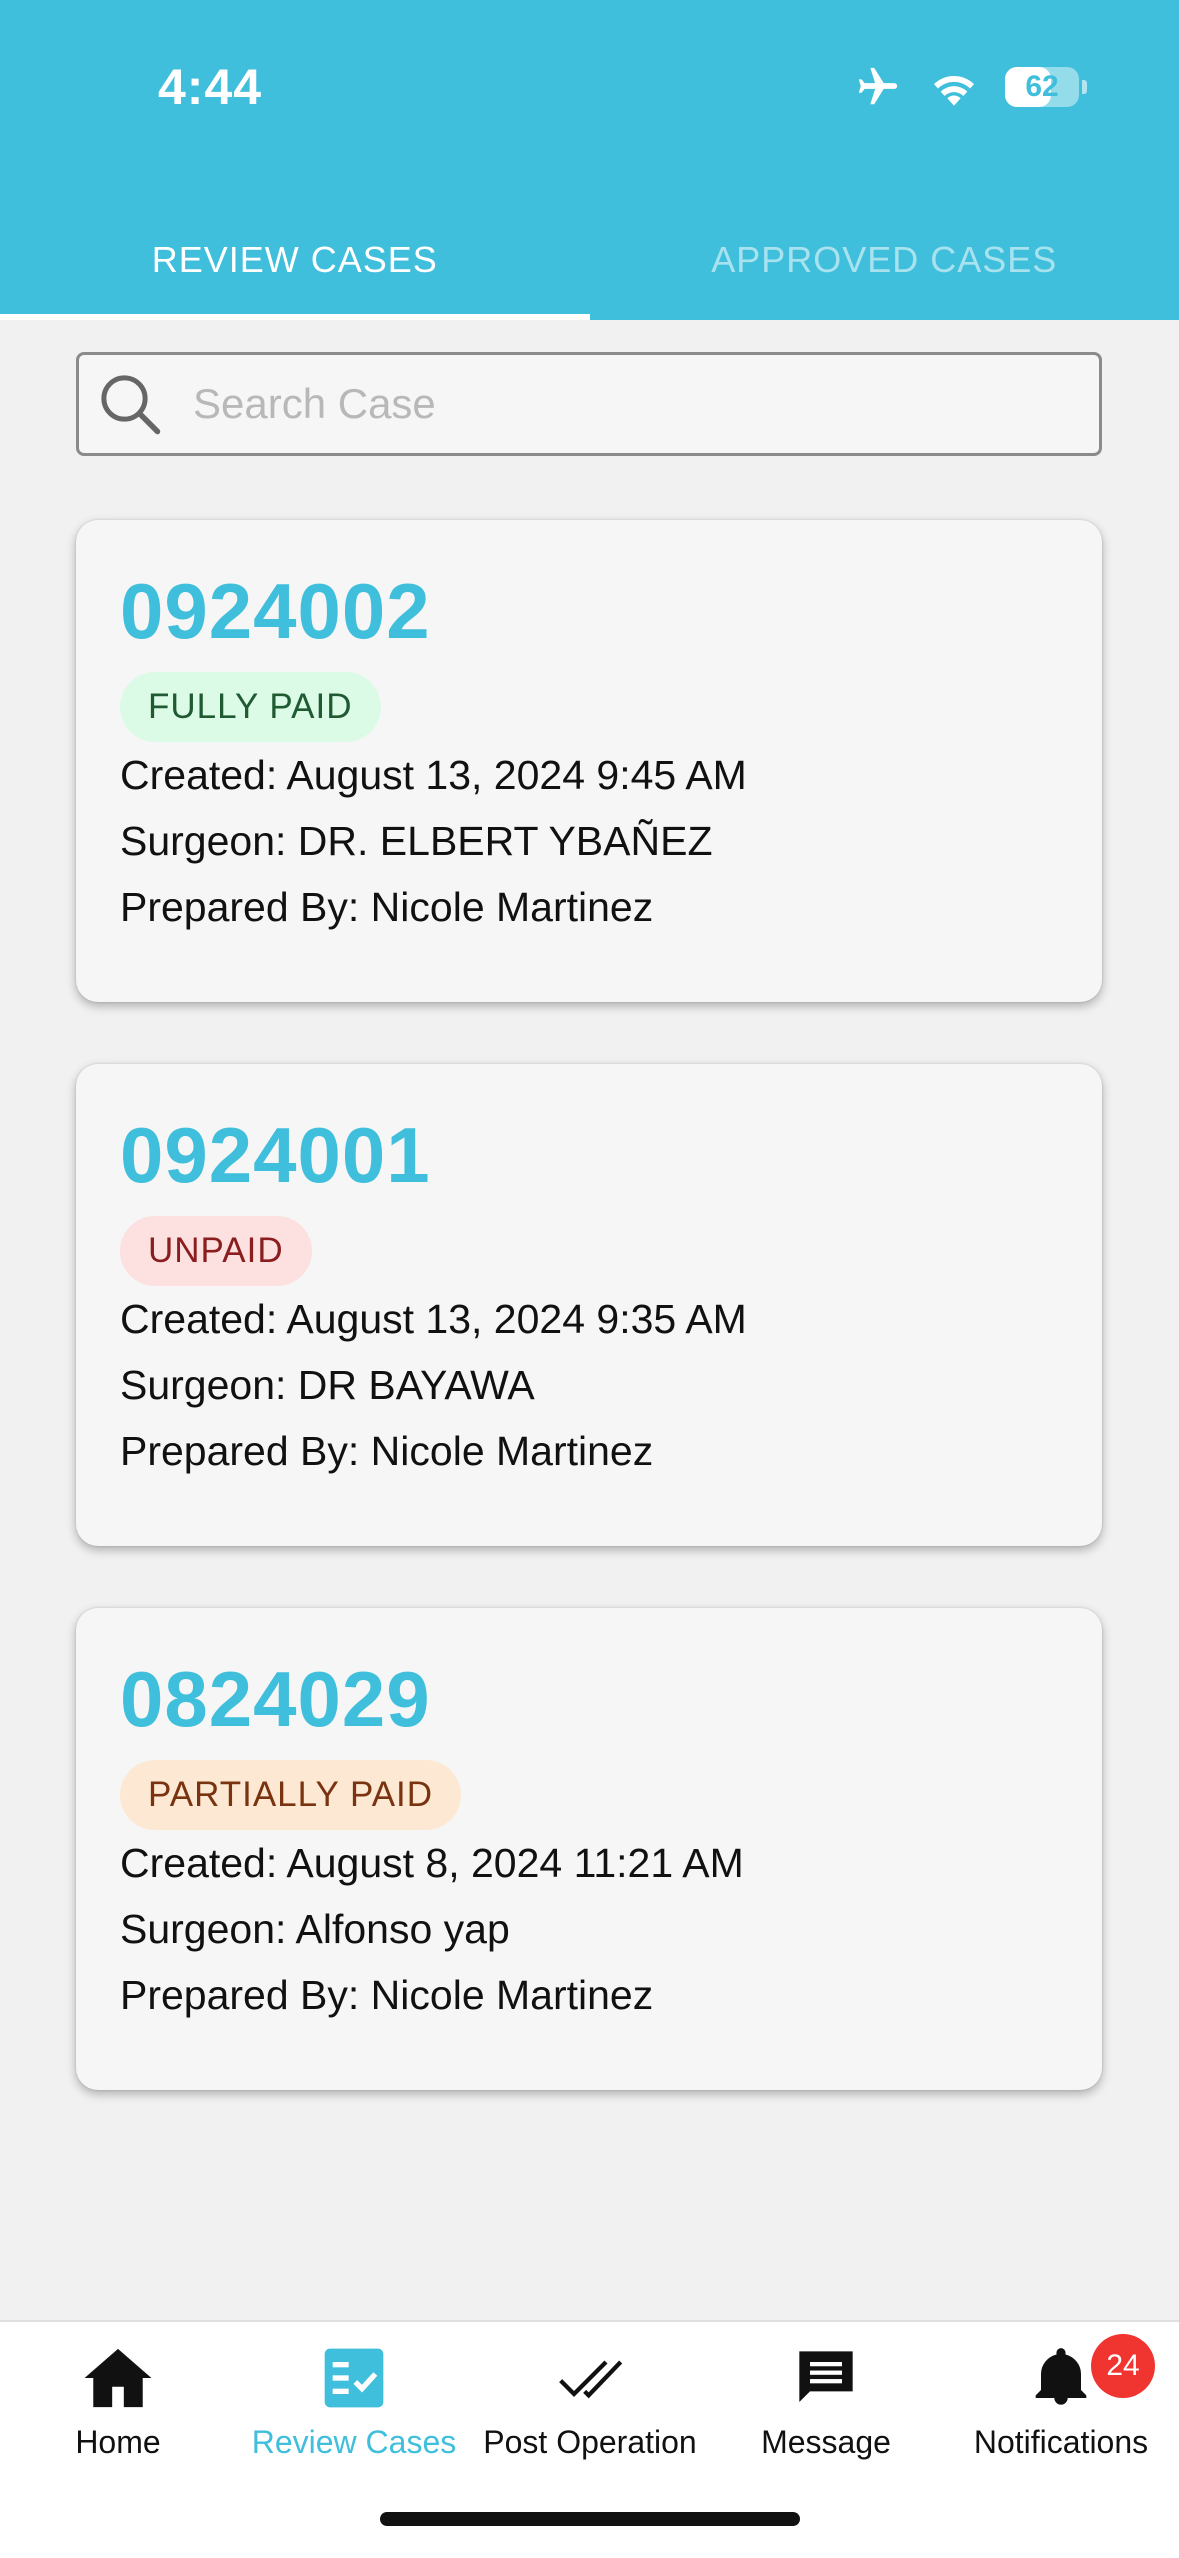  Describe the element at coordinates (130, 404) in the screenshot. I see `search-icon` at that location.